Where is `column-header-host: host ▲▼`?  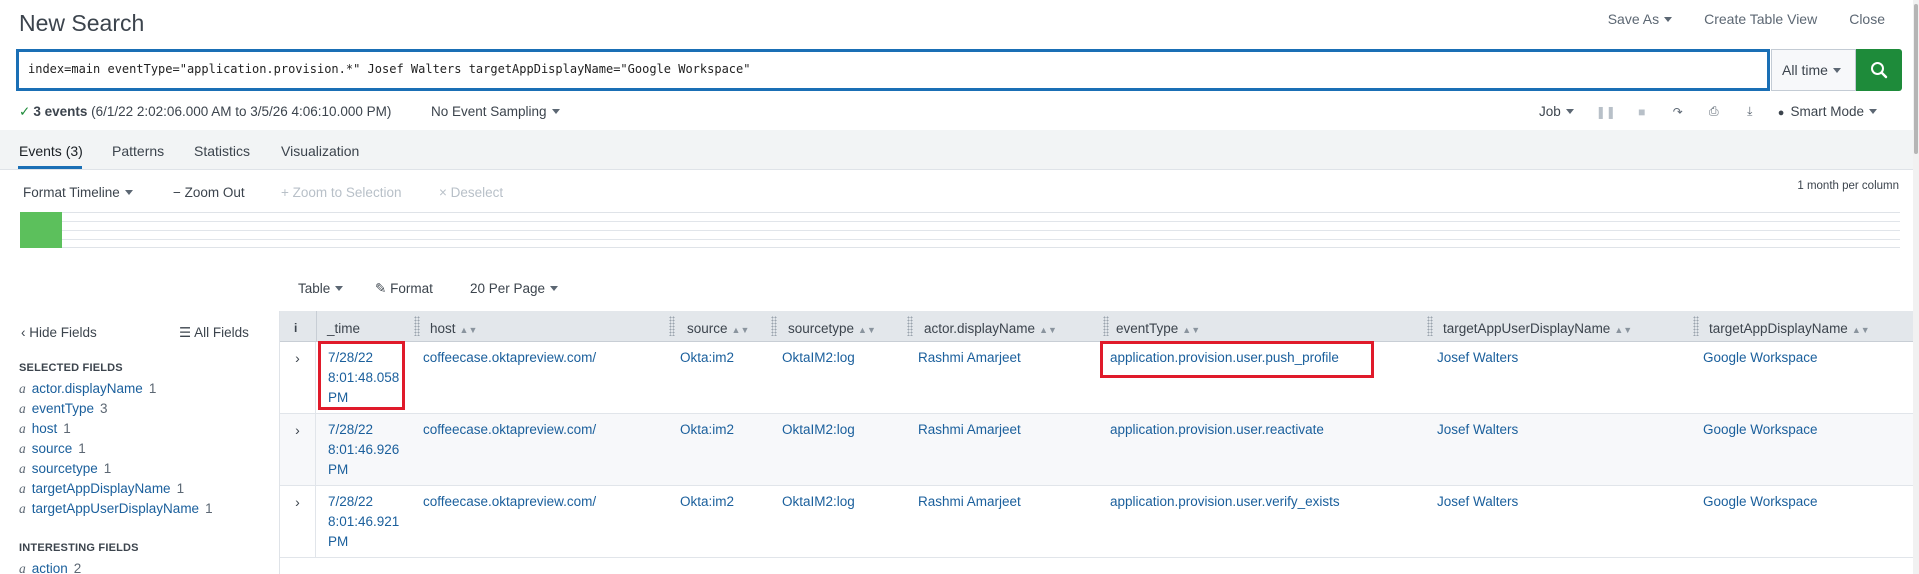 column-header-host: host ▲▼ is located at coordinates (453, 328).